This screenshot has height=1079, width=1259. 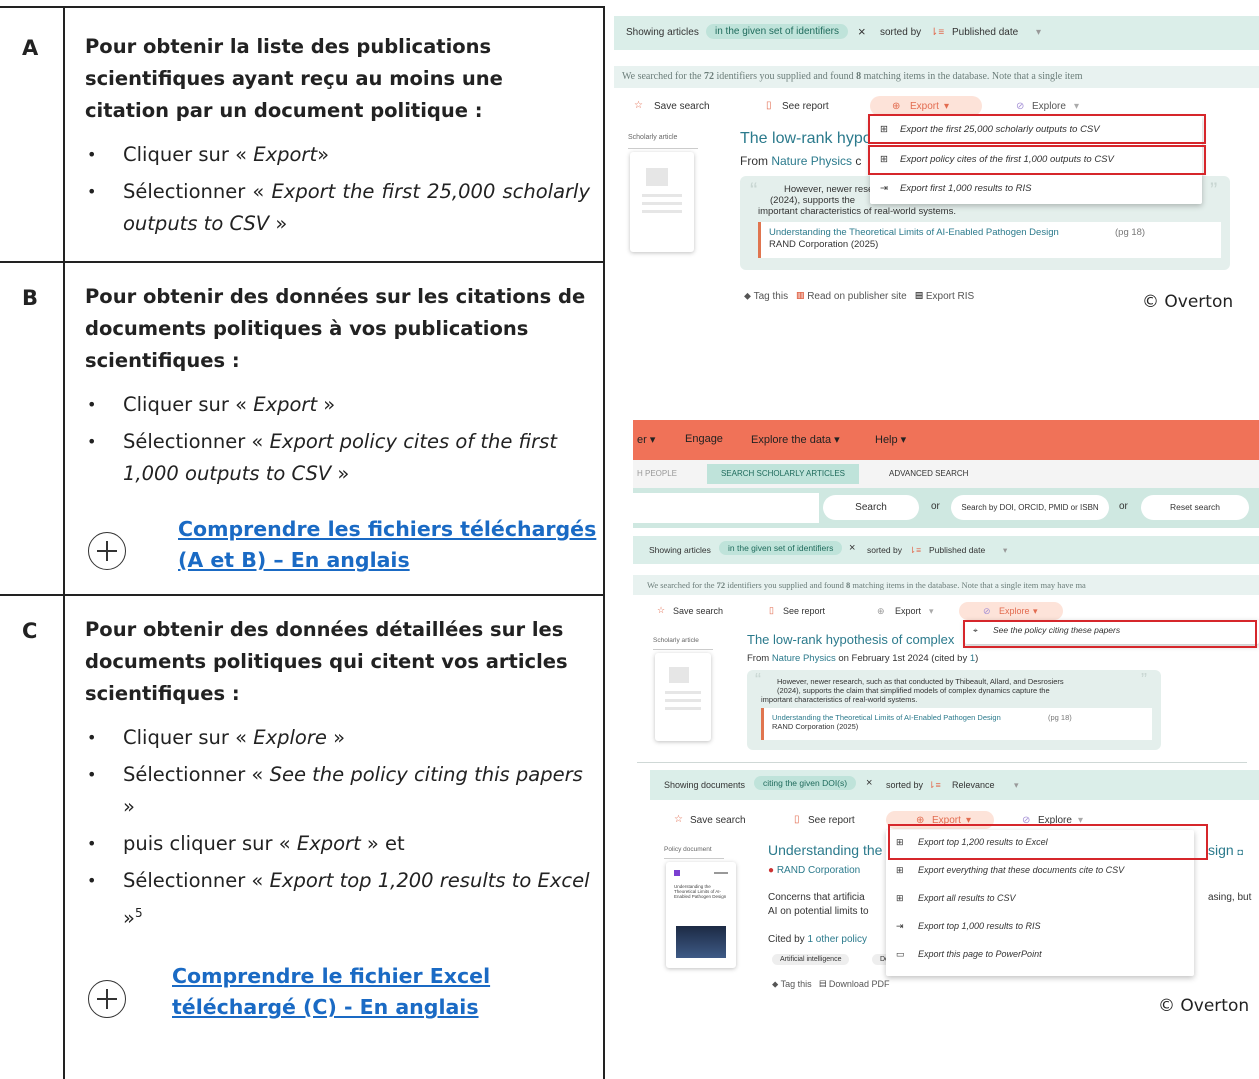 I want to click on table-icon: ⊞, so click(x=900, y=898).